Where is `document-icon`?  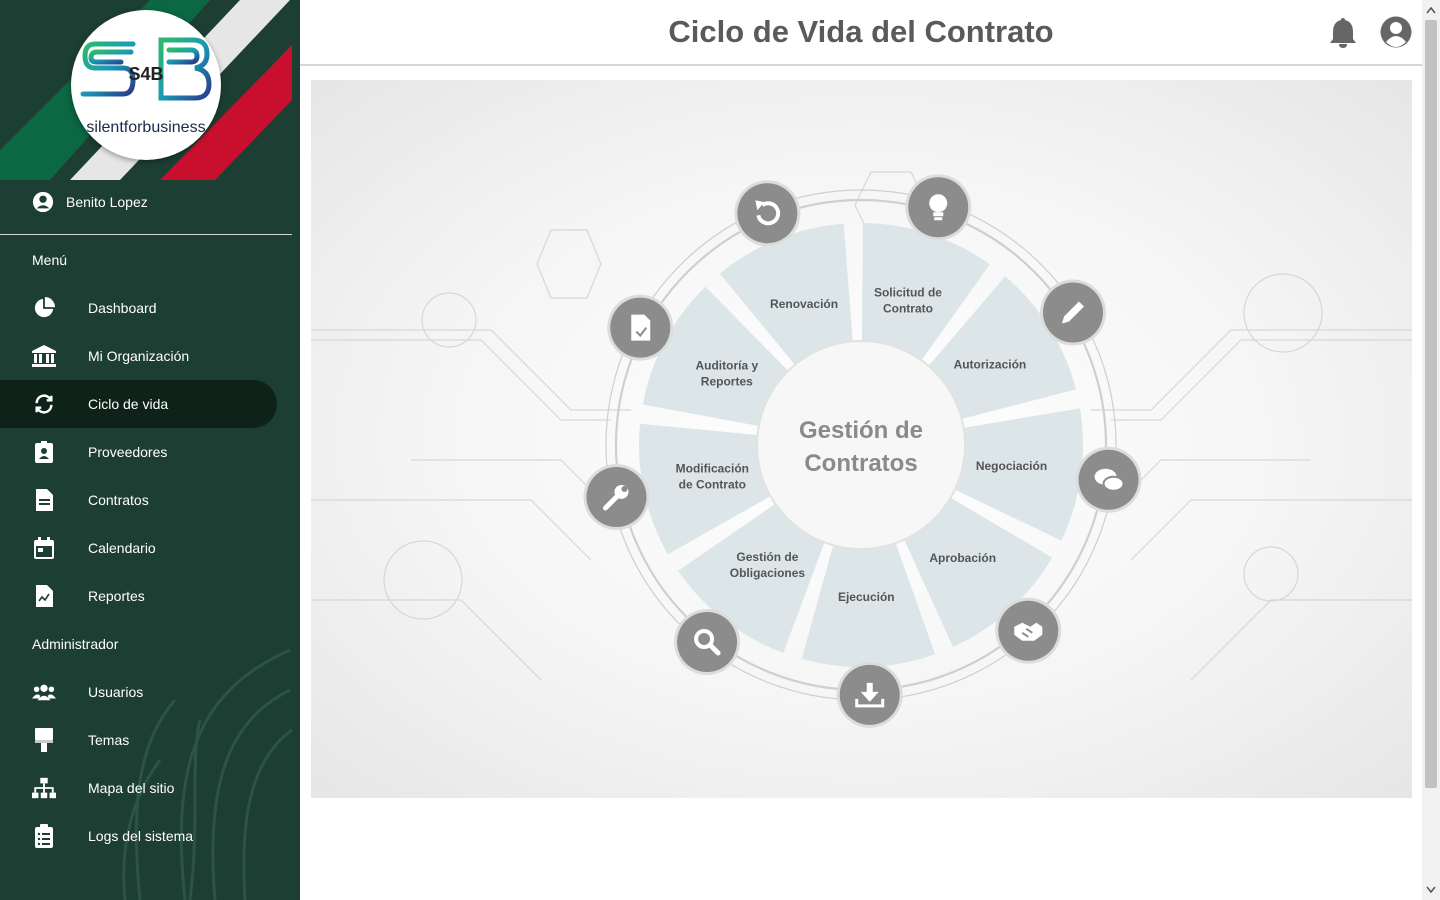
document-icon is located at coordinates (44, 500).